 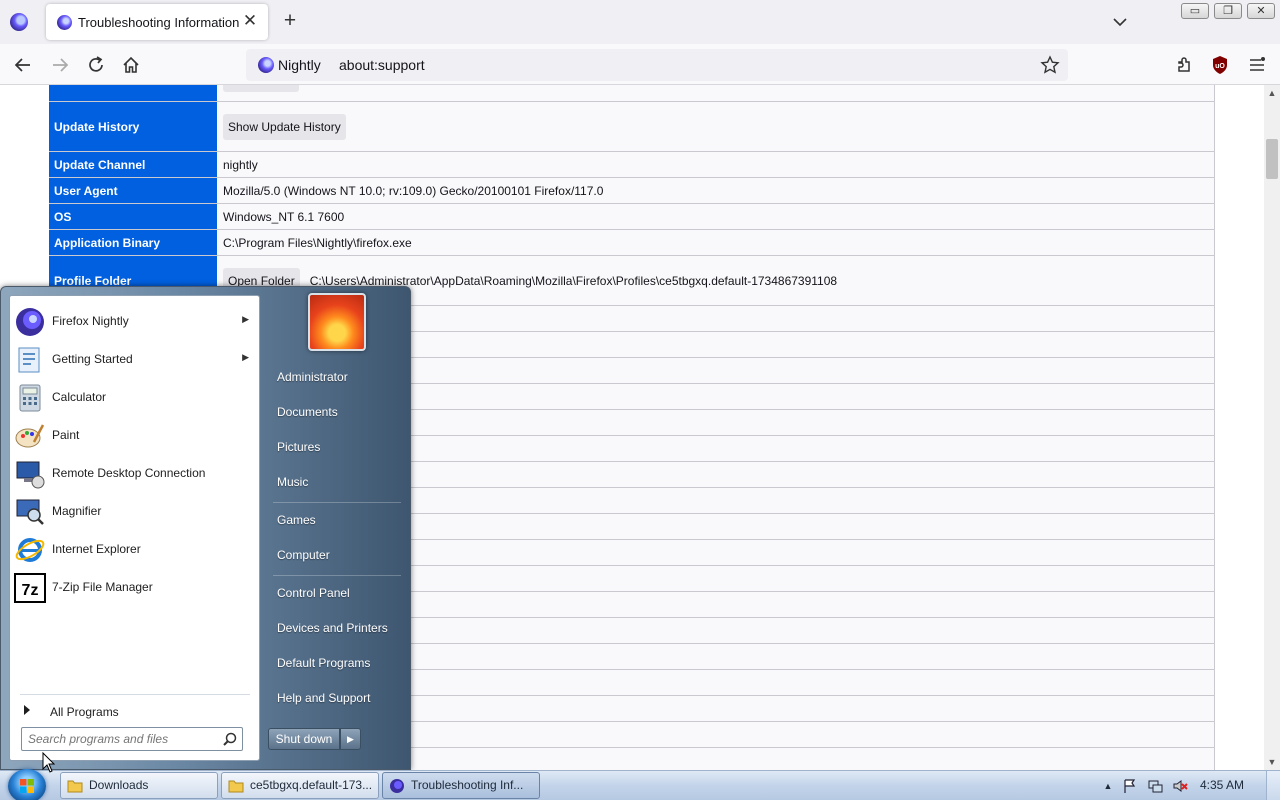 What do you see at coordinates (1130, 786) in the screenshot?
I see `action-center-flag-icon` at bounding box center [1130, 786].